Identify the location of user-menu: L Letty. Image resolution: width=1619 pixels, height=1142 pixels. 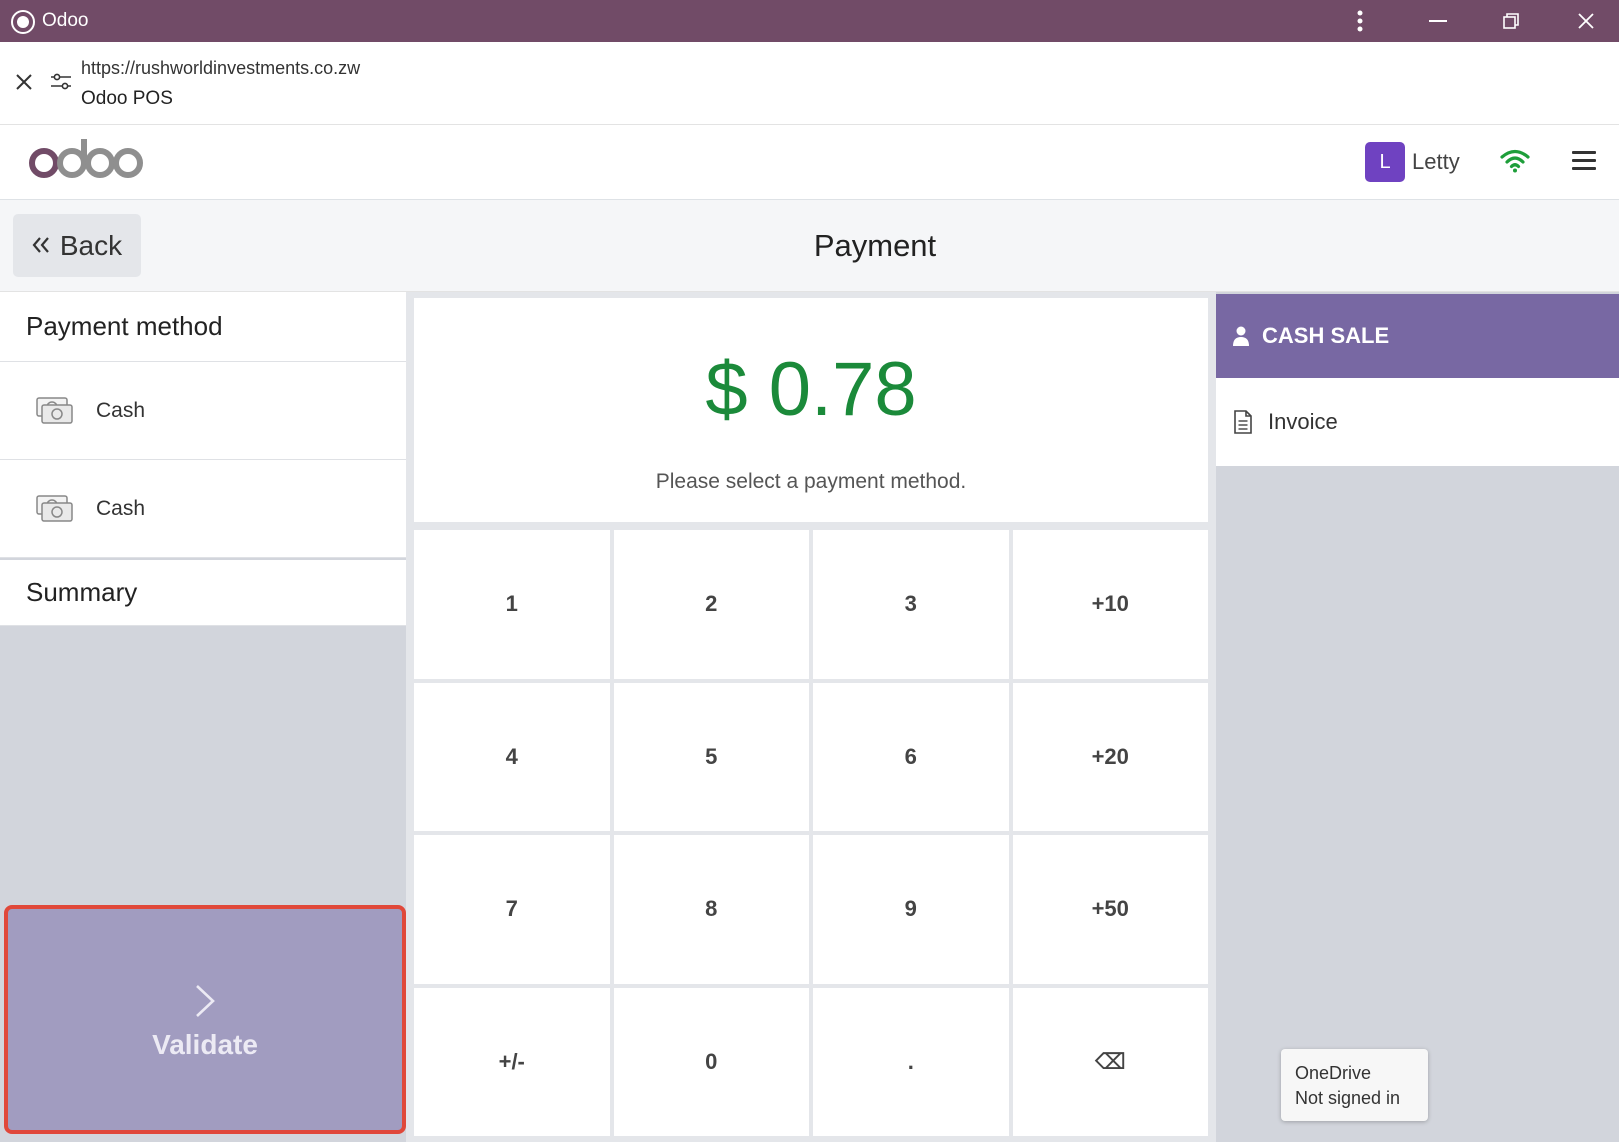
(1412, 162).